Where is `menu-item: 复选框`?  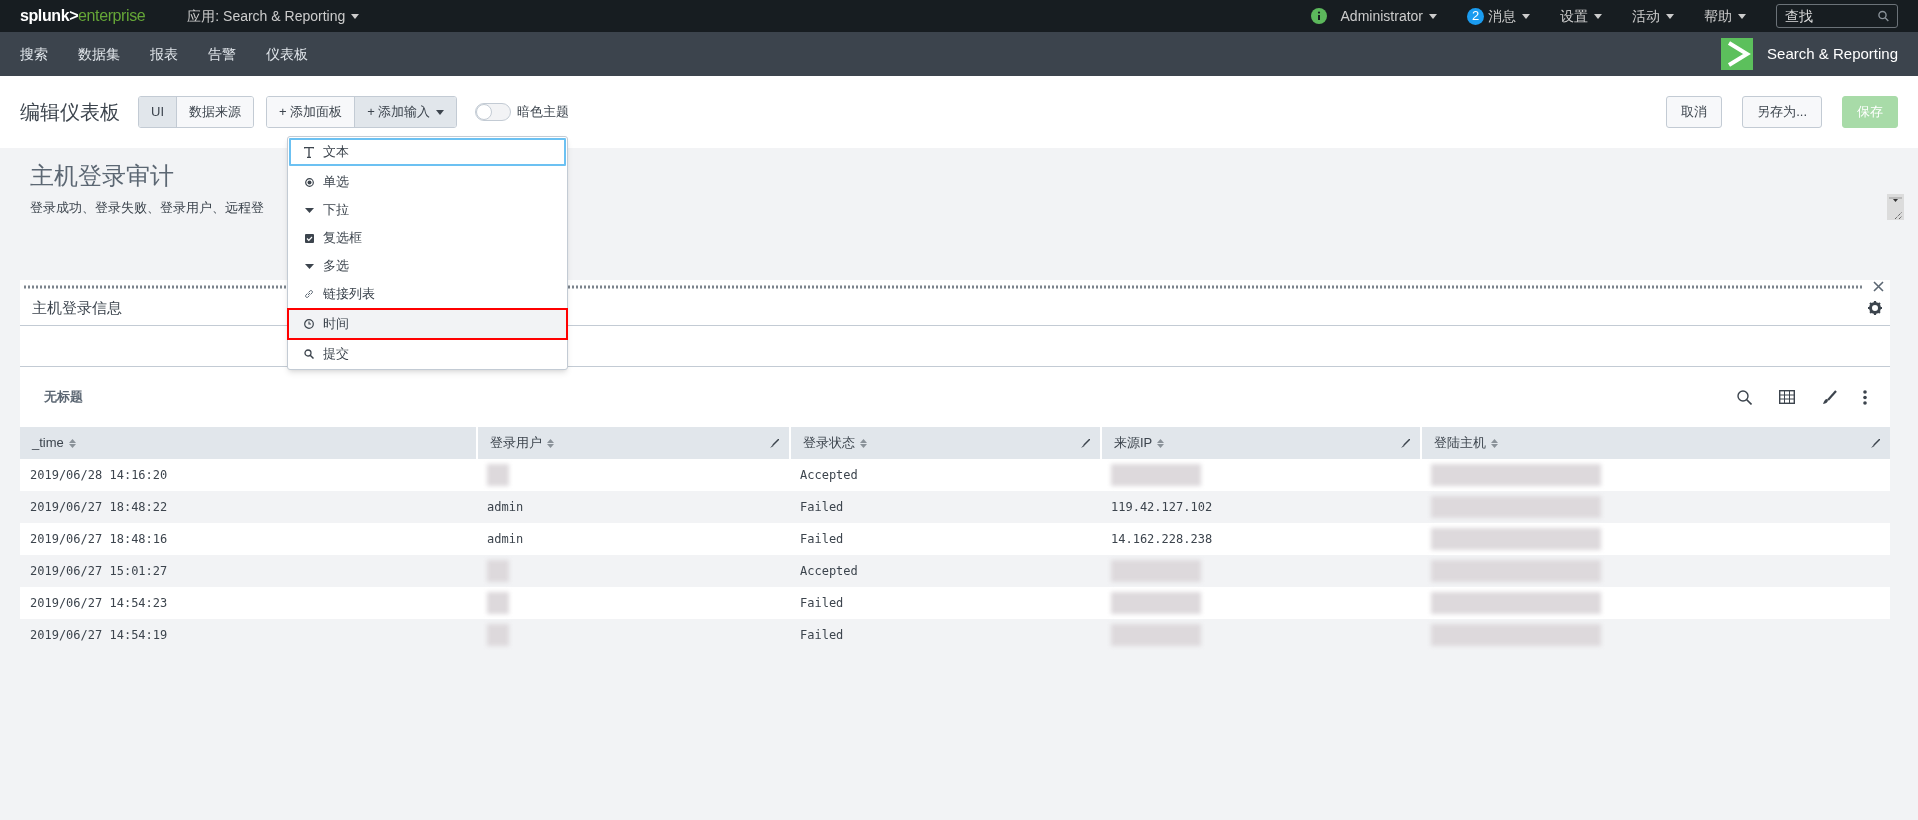
menu-item: 复选框 is located at coordinates (427, 238).